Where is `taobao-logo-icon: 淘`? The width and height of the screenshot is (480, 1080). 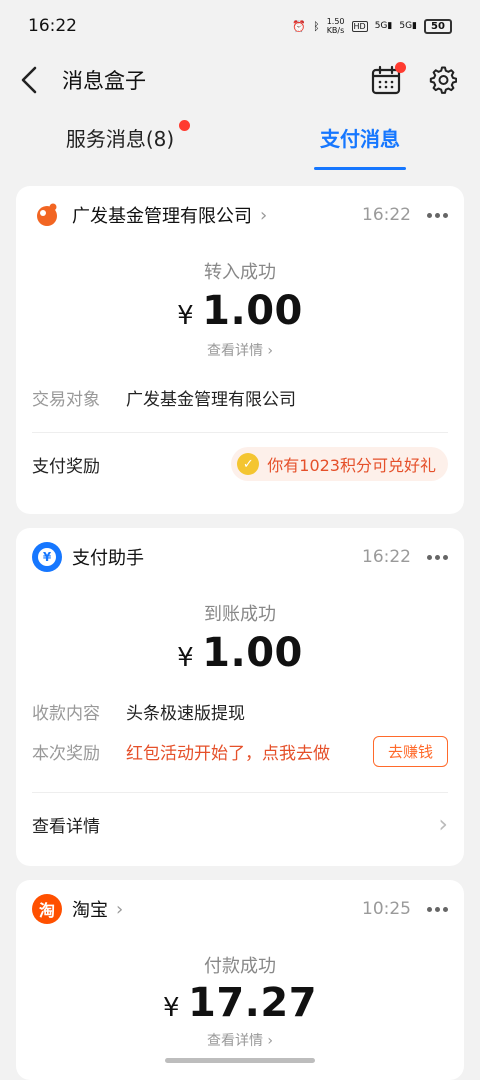 taobao-logo-icon: 淘 is located at coordinates (47, 909).